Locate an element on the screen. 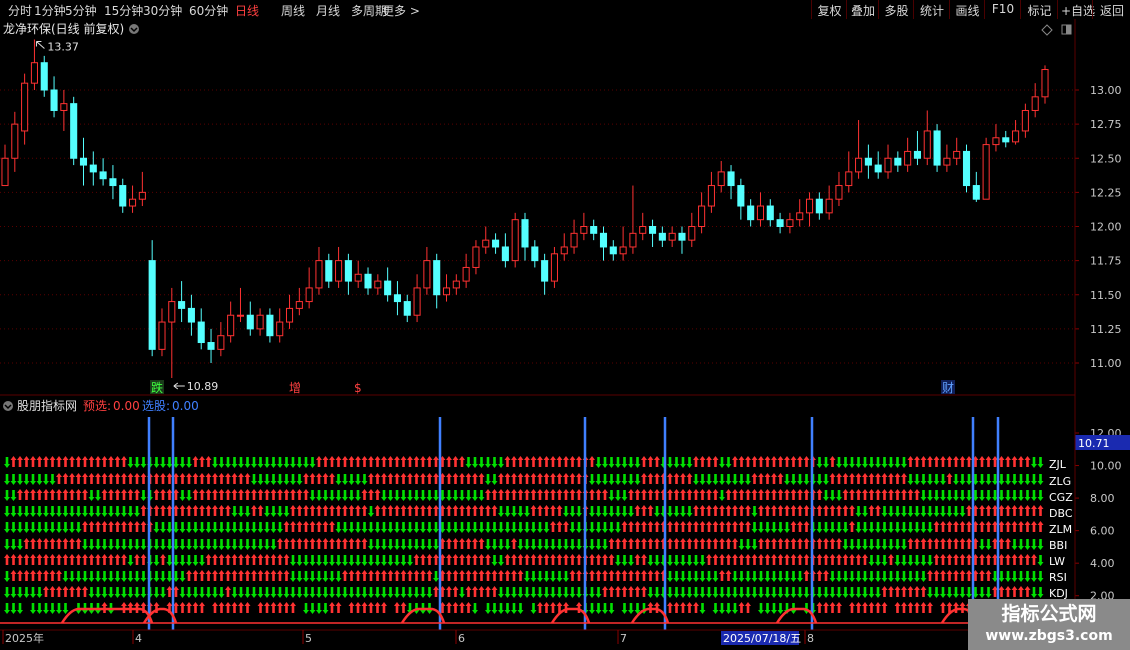  toolbar-action-4: 画线 is located at coordinates (967, 10).